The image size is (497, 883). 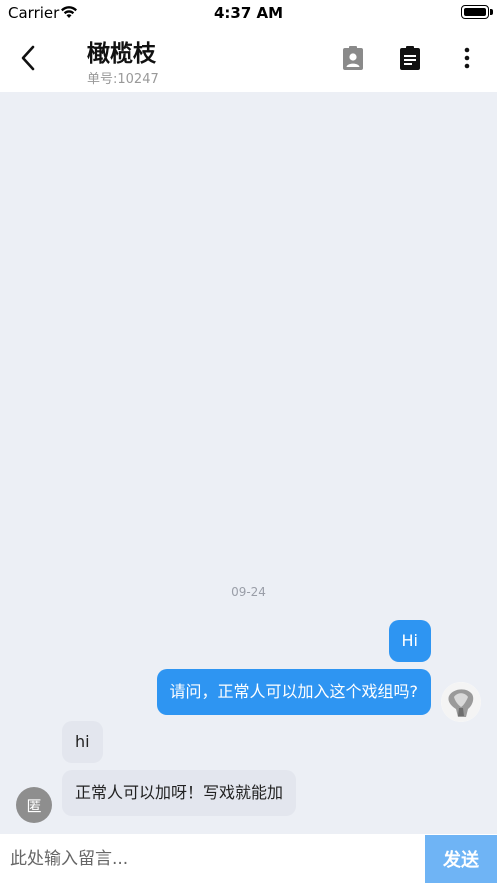 What do you see at coordinates (121, 54) in the screenshot?
I see `page-title: 橄榄枝` at bounding box center [121, 54].